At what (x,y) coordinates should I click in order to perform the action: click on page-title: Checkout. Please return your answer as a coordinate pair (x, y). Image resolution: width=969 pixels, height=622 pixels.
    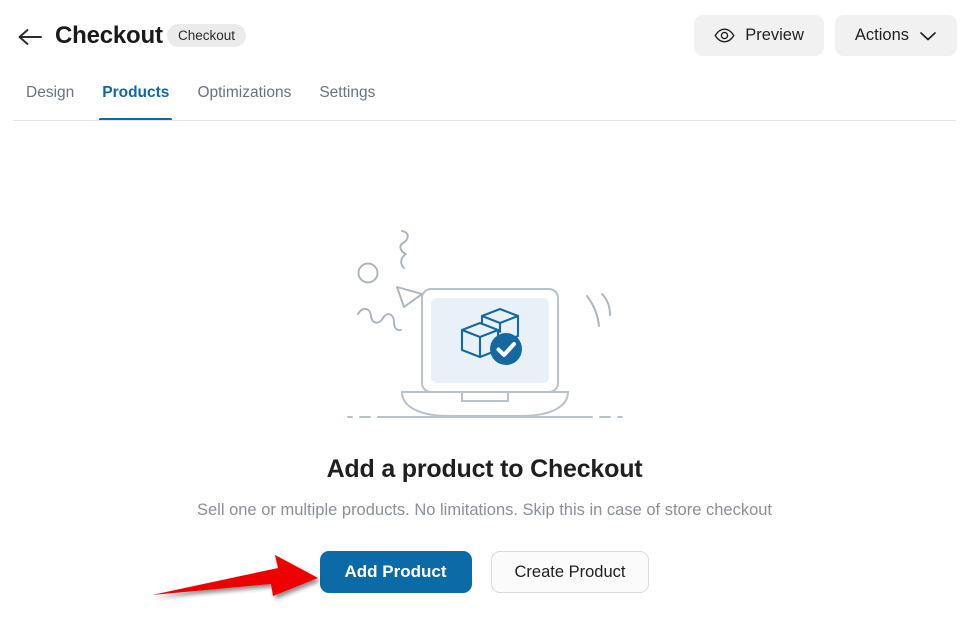
    Looking at the image, I should click on (109, 35).